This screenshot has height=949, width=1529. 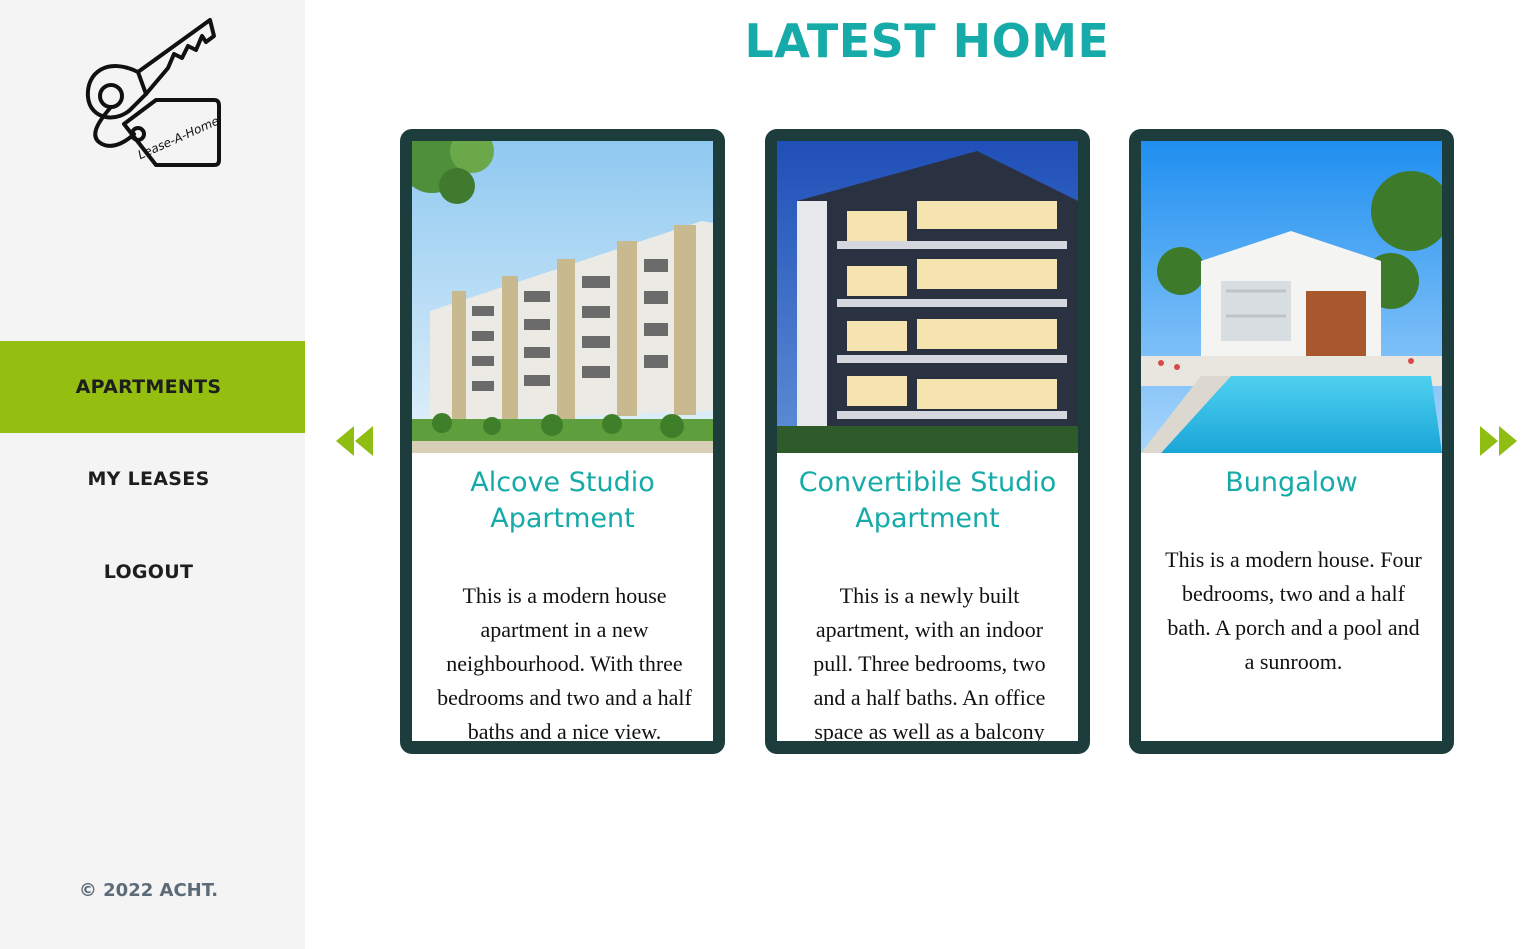 What do you see at coordinates (148, 479) in the screenshot?
I see `nav-item-label: MY LEASES` at bounding box center [148, 479].